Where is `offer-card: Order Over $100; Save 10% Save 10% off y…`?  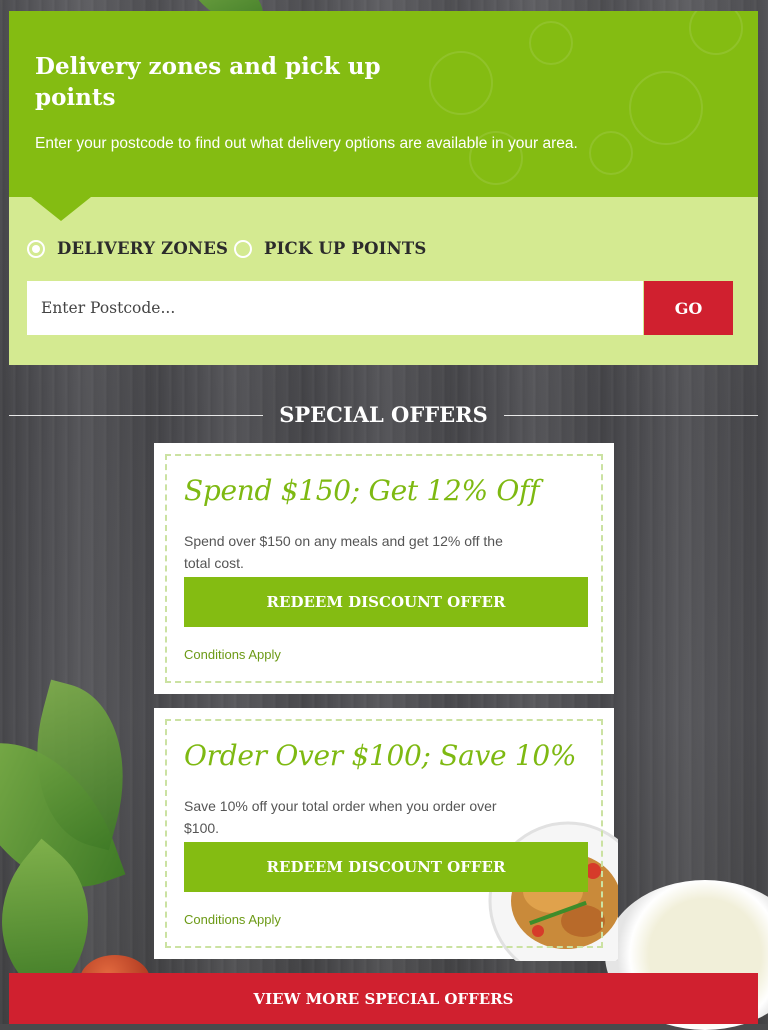 offer-card: Order Over $100; Save 10% Save 10% off y… is located at coordinates (386, 834).